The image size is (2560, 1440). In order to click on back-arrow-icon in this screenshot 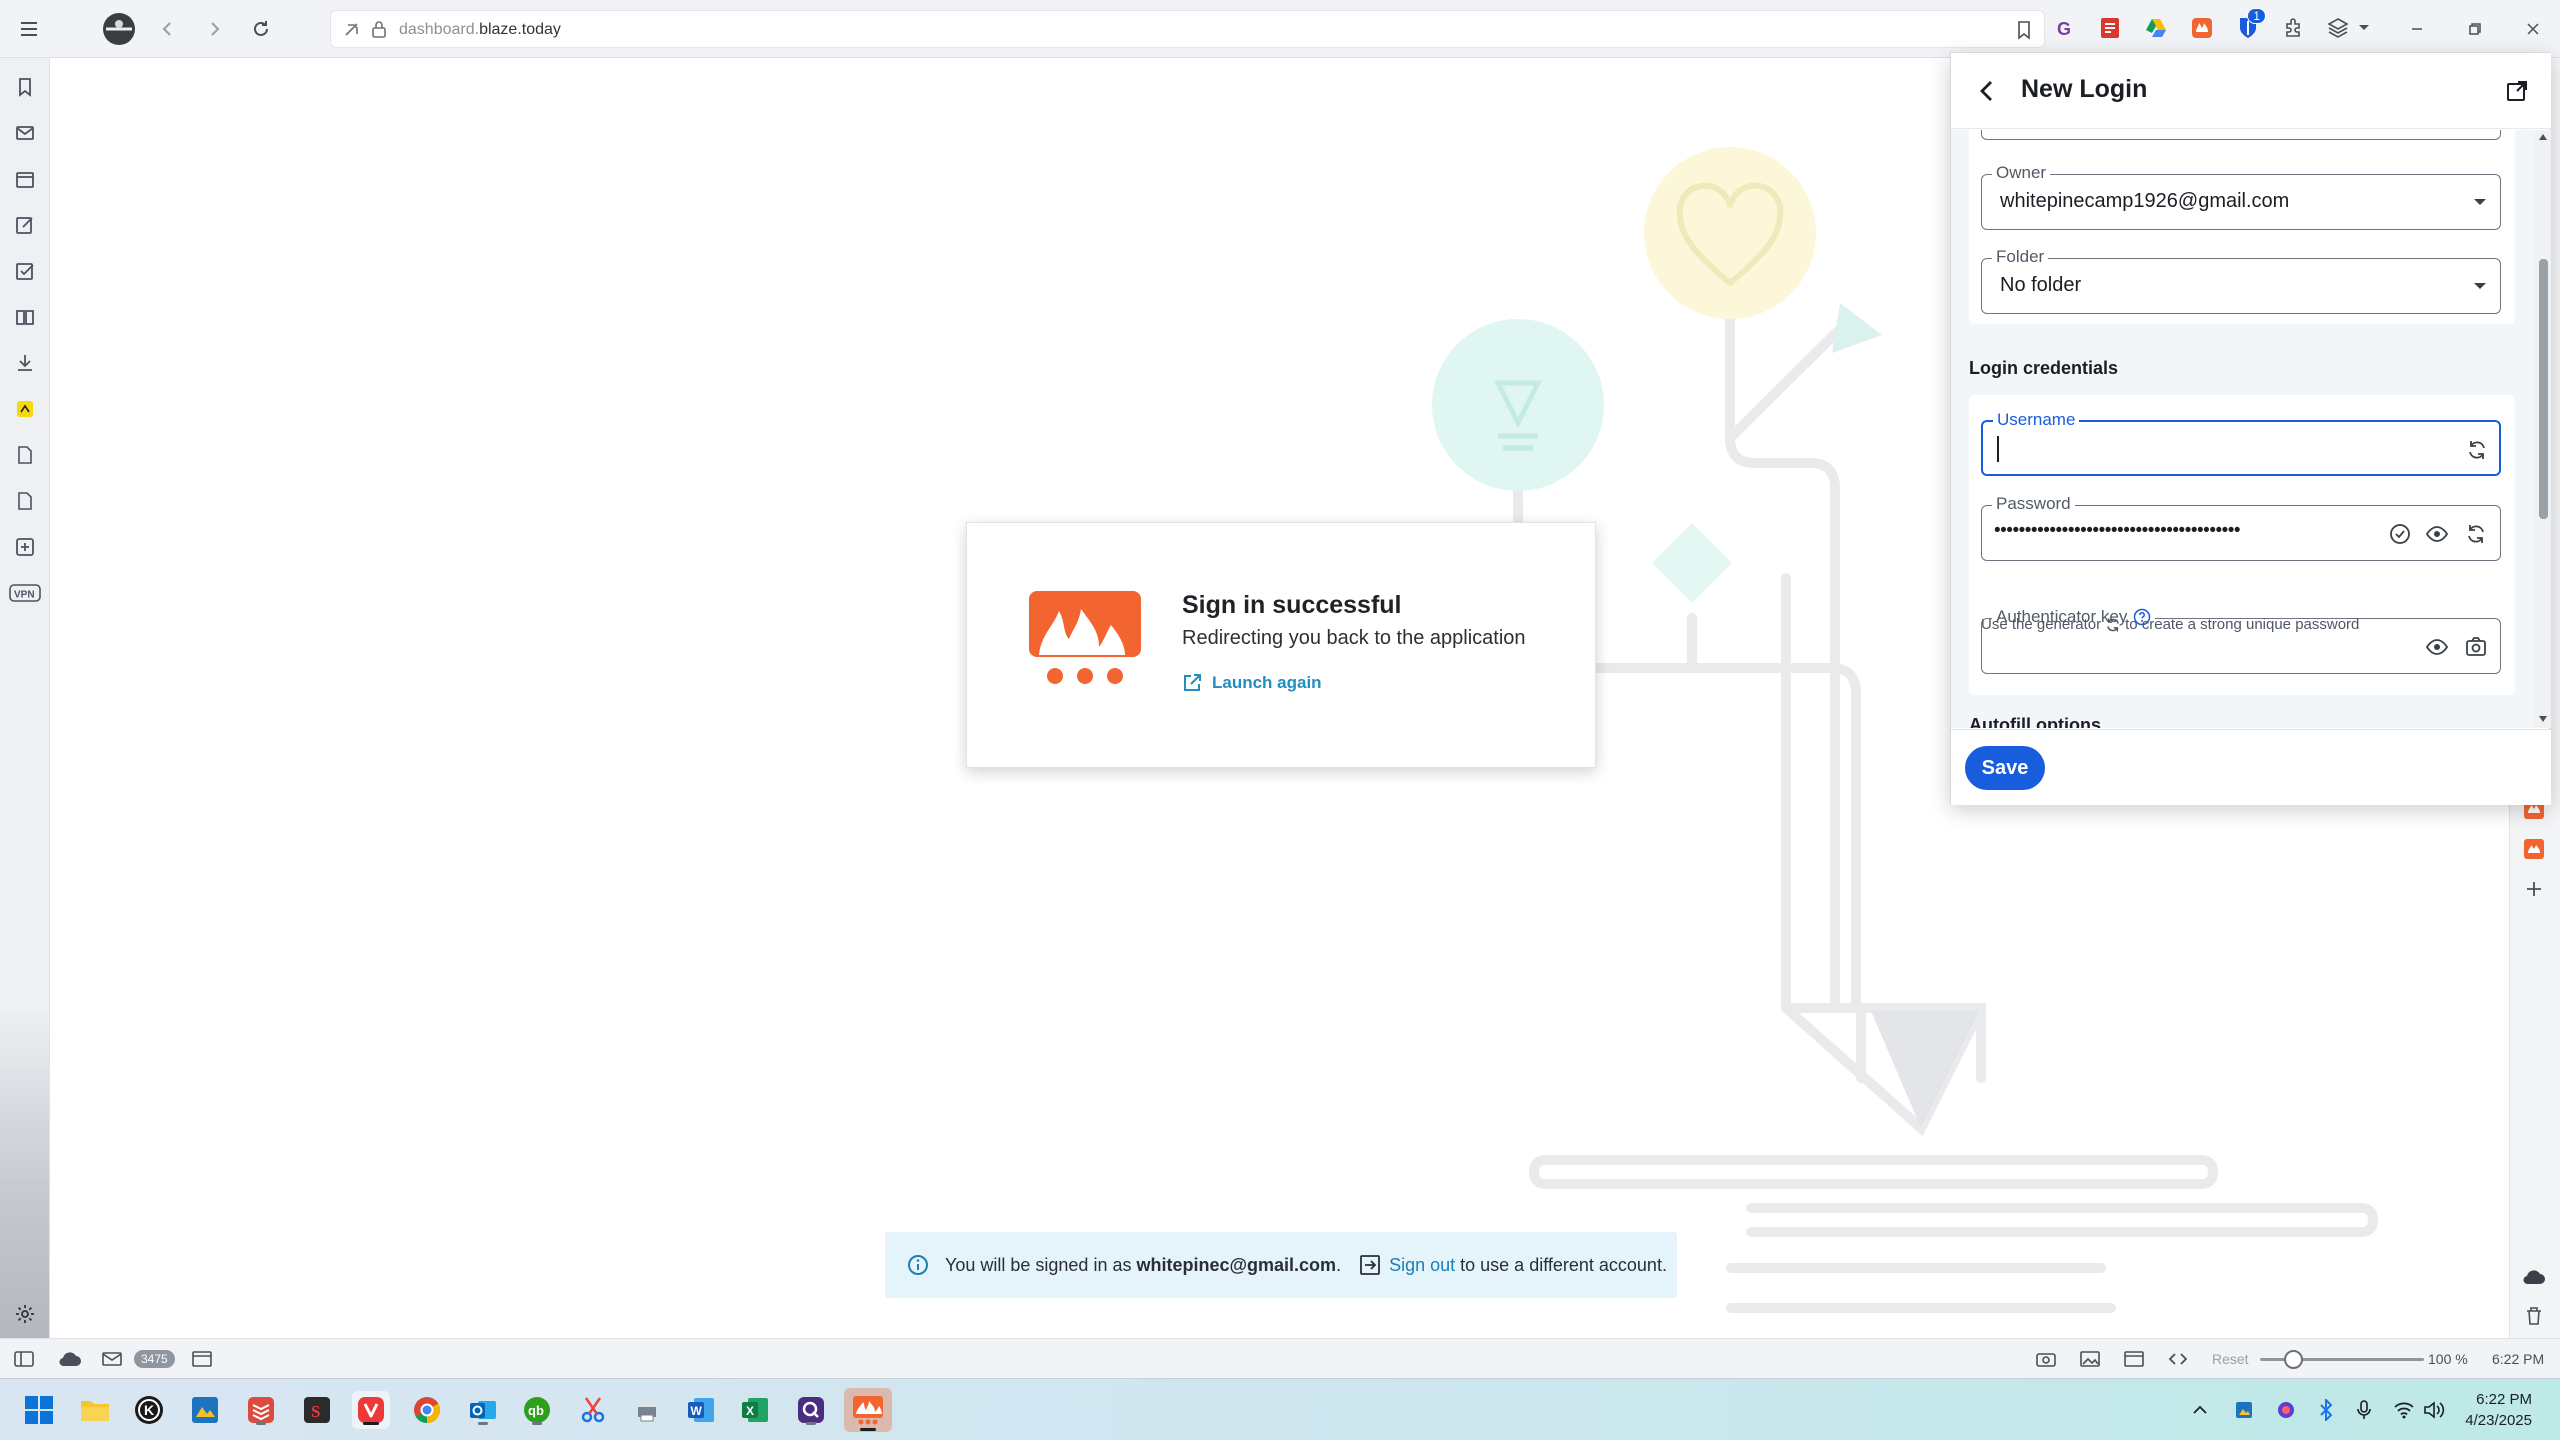, I will do `click(1987, 91)`.